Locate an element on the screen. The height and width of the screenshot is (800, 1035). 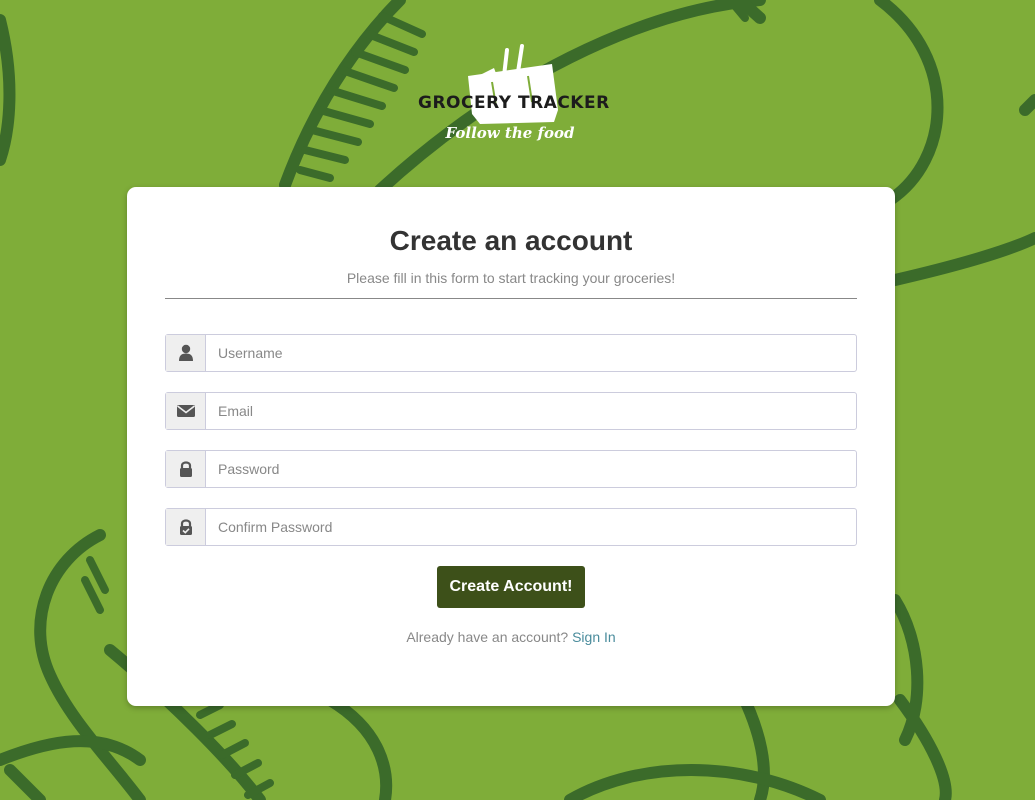
signin-prompt: Already have an account? Sign In is located at coordinates (511, 637).